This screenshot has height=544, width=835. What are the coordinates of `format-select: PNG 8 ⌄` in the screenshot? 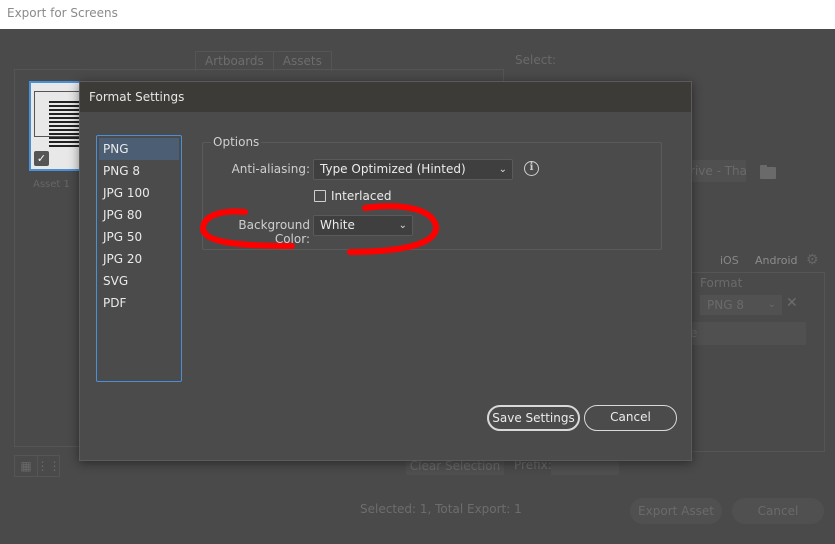 It's located at (741, 305).